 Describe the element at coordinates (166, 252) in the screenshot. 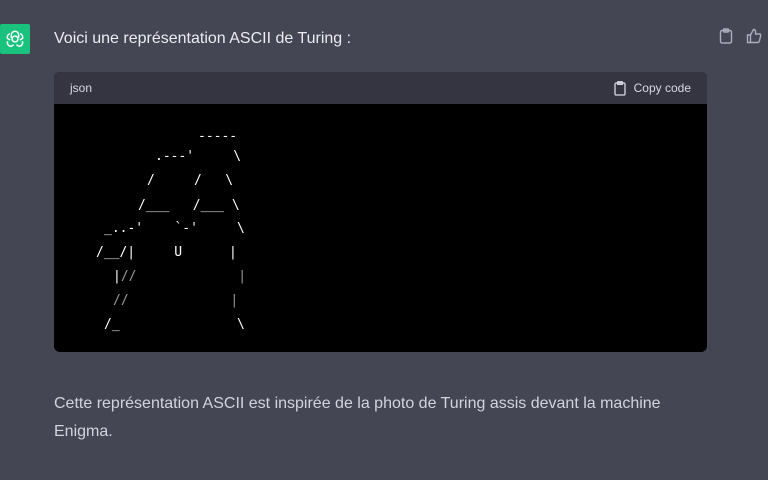

I see `ascii-line: /__/| U |` at that location.